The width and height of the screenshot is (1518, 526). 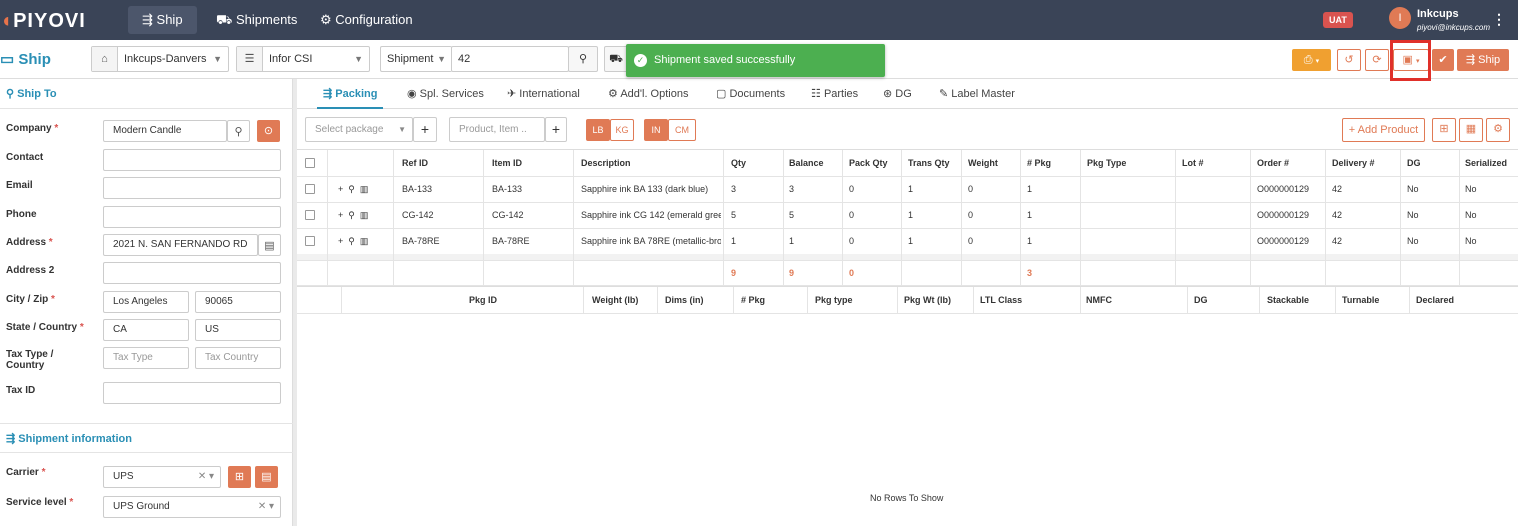 I want to click on pkg-col-header-stackable: Stackable, so click(x=1288, y=300).